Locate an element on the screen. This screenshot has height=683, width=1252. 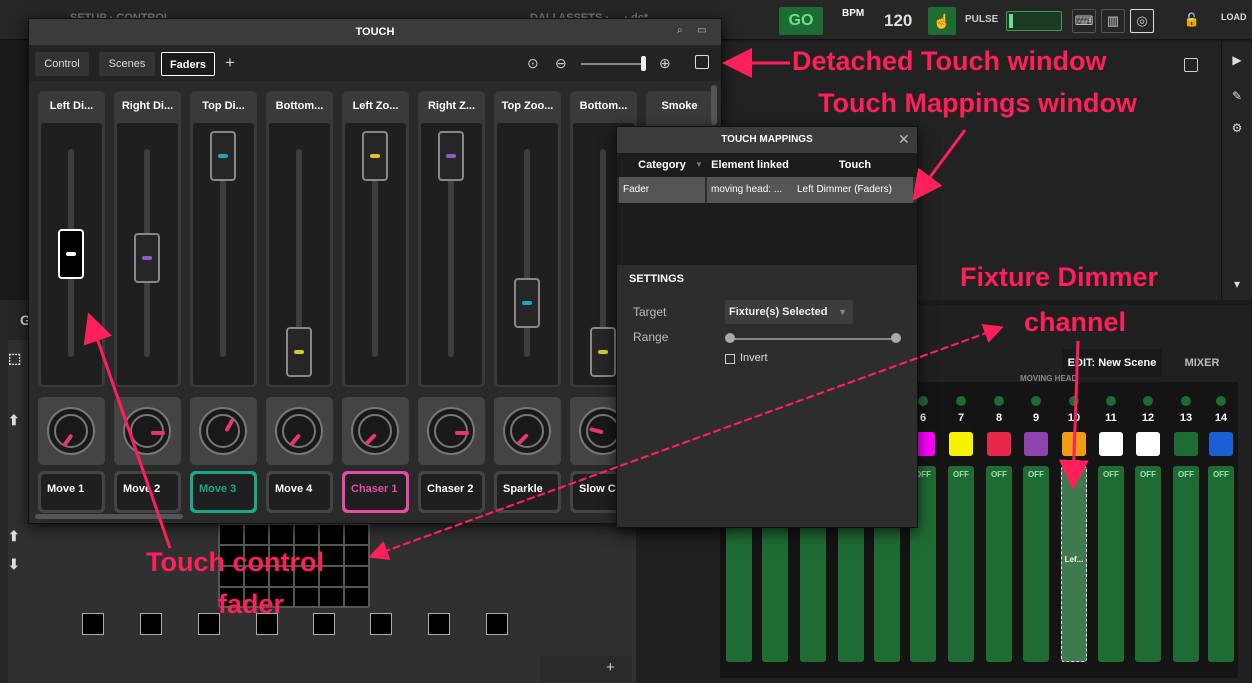
annotation-touch-control: Touch control is located at coordinates (235, 562).